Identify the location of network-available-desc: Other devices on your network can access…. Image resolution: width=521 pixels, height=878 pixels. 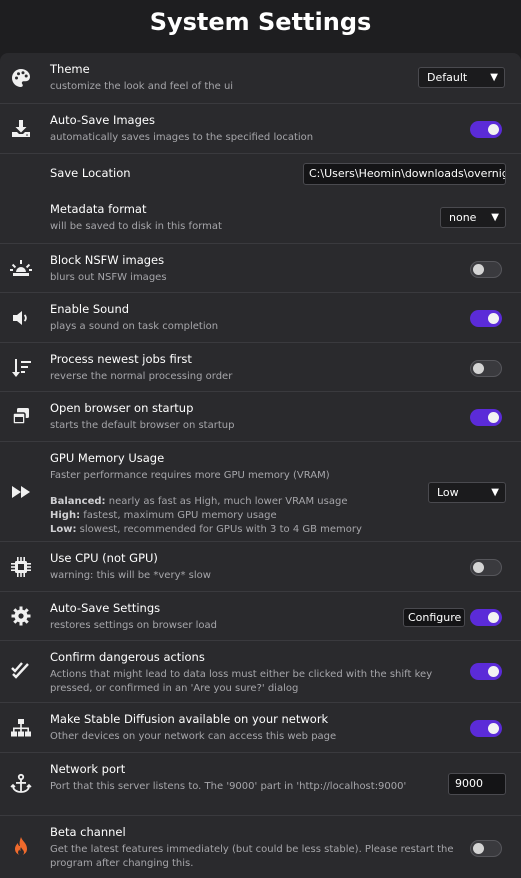
(193, 736).